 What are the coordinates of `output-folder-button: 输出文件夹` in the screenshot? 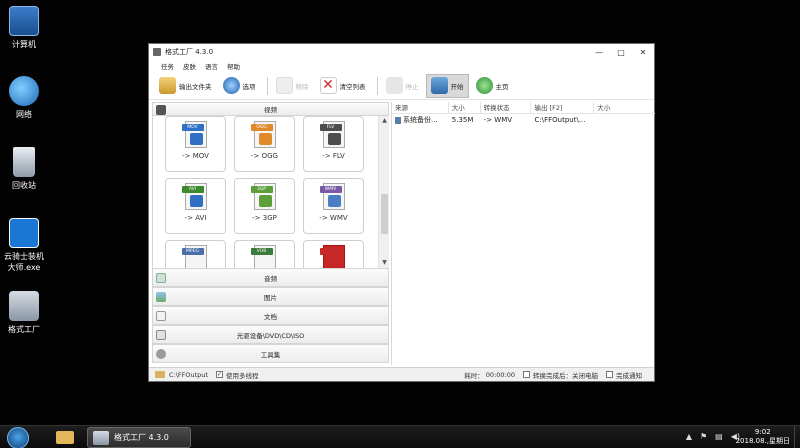 It's located at (185, 86).